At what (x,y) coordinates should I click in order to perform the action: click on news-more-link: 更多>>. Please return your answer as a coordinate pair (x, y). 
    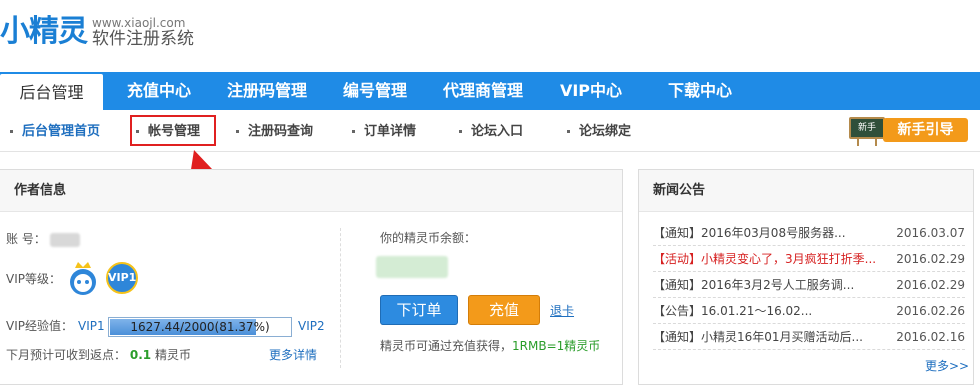
    Looking at the image, I should click on (947, 365).